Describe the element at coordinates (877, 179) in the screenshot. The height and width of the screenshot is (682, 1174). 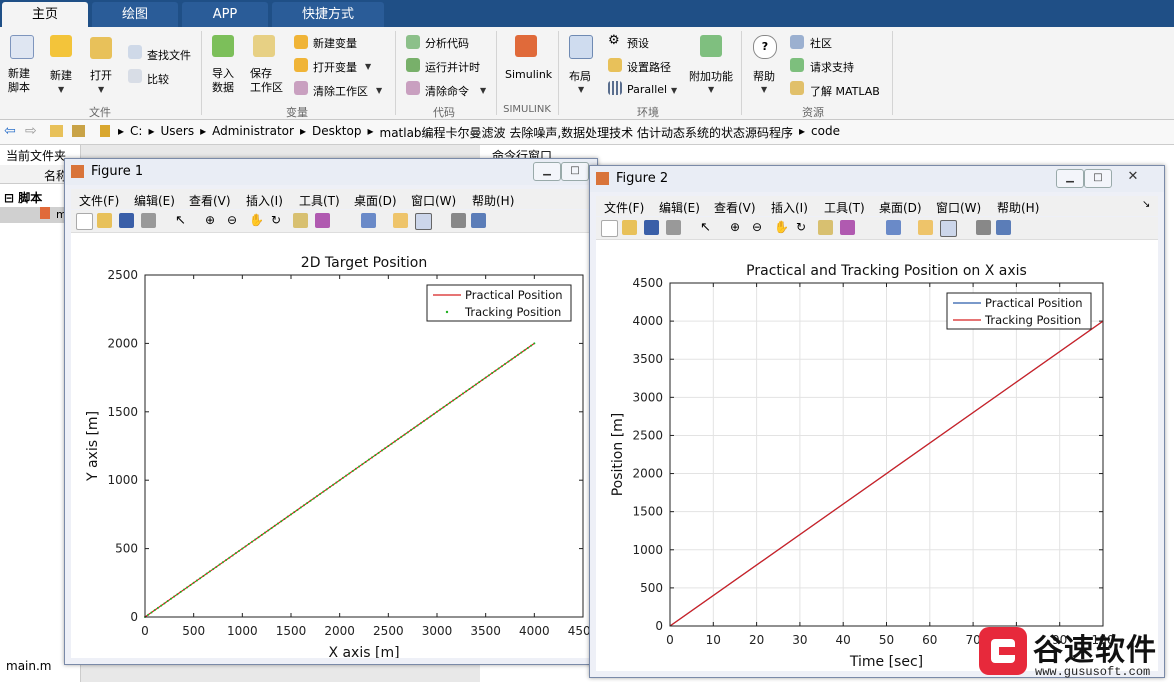
I see `figure-2-titlebar: Figure 2 ▁ □ ✕` at that location.